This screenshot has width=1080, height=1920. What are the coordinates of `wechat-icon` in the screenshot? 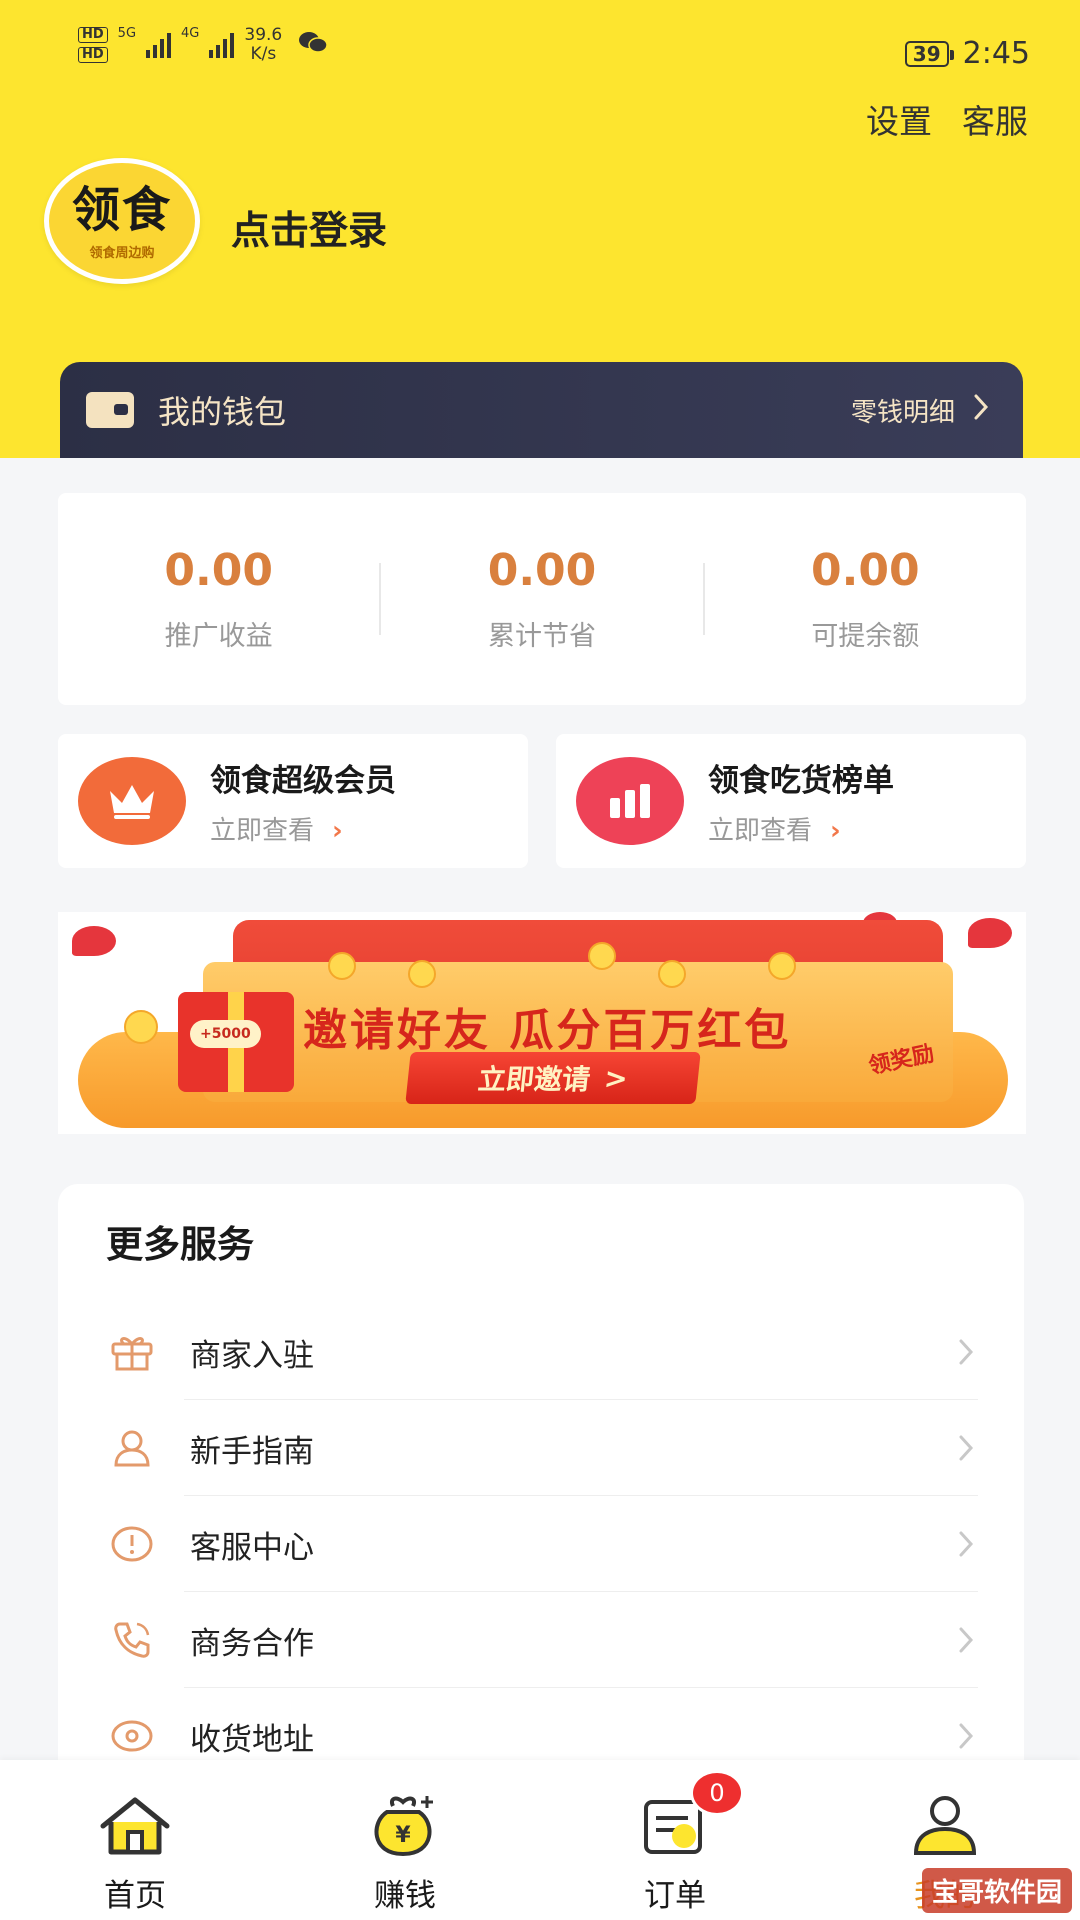 It's located at (313, 45).